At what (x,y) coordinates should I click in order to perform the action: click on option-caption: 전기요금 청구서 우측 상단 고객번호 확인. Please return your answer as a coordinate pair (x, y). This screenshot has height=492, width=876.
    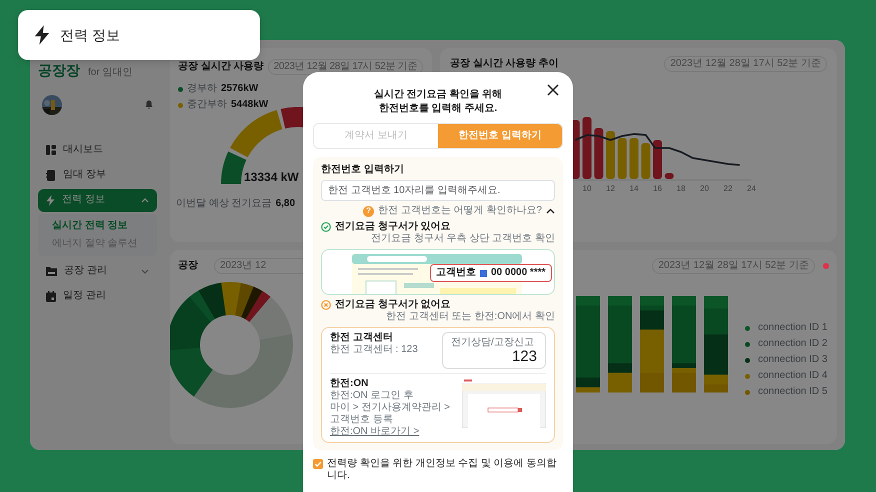
    Looking at the image, I should click on (462, 239).